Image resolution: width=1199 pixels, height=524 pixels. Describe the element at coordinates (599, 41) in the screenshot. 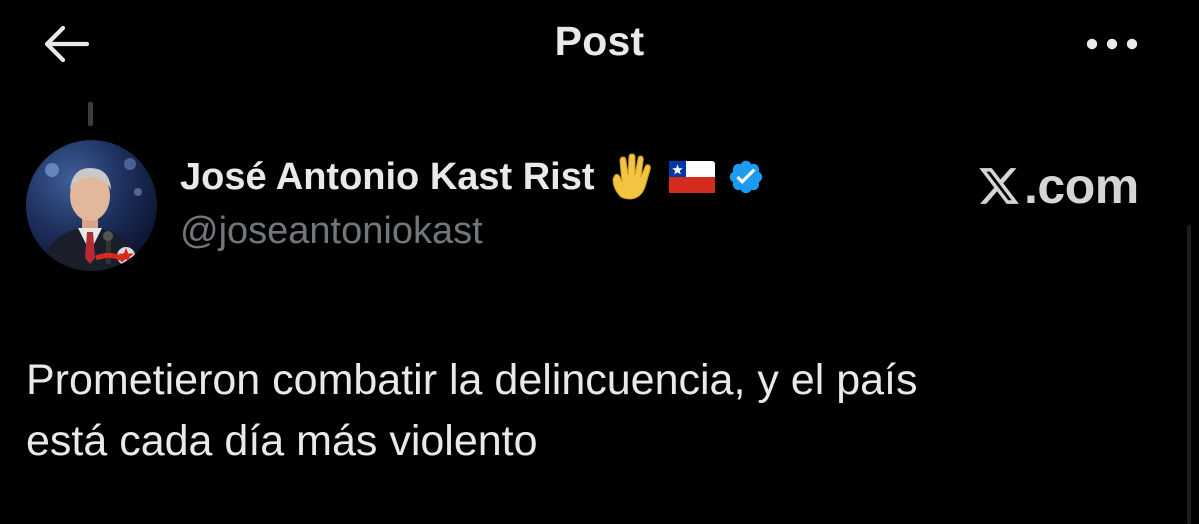

I see `page-title: Post` at that location.